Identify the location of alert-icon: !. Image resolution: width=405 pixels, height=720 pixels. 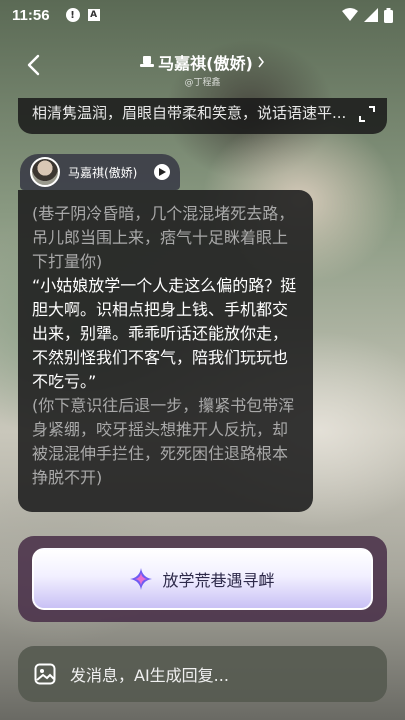
(72, 15).